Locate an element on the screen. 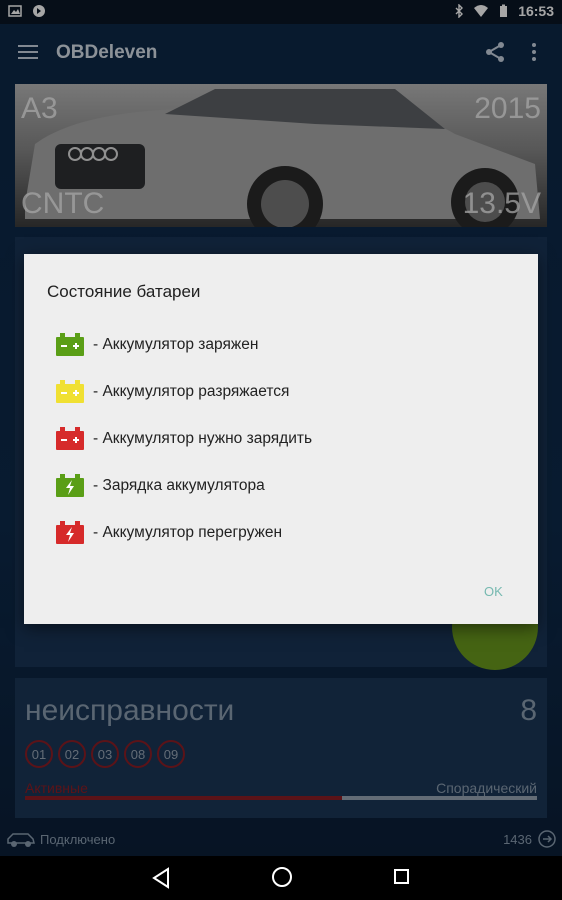 This screenshot has height=900, width=562. battery-charged-icon is located at coordinates (70, 345).